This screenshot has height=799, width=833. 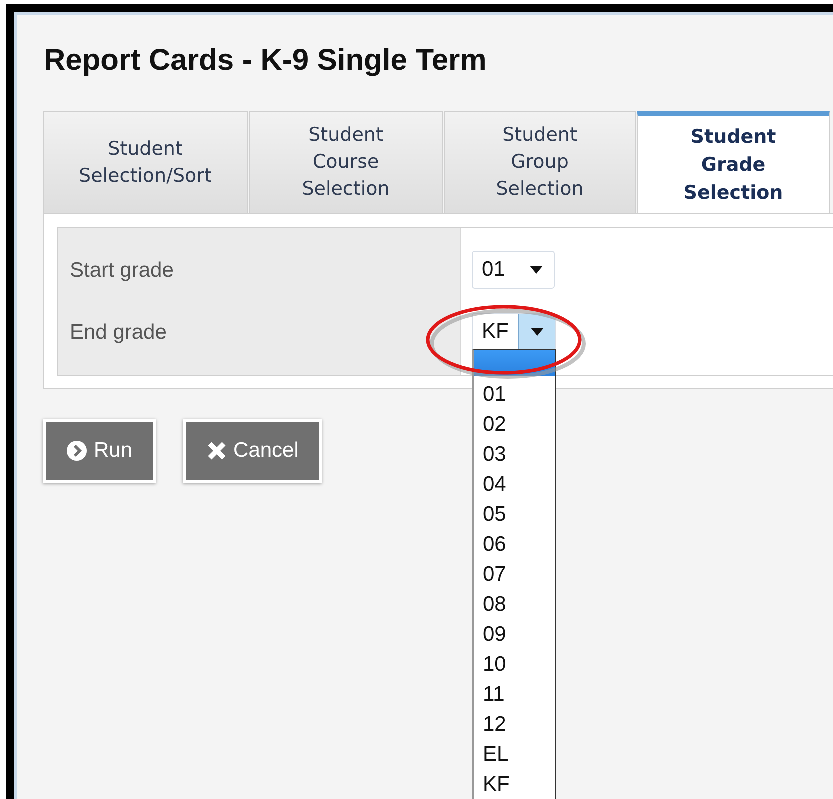 What do you see at coordinates (217, 451) in the screenshot?
I see `close-icon` at bounding box center [217, 451].